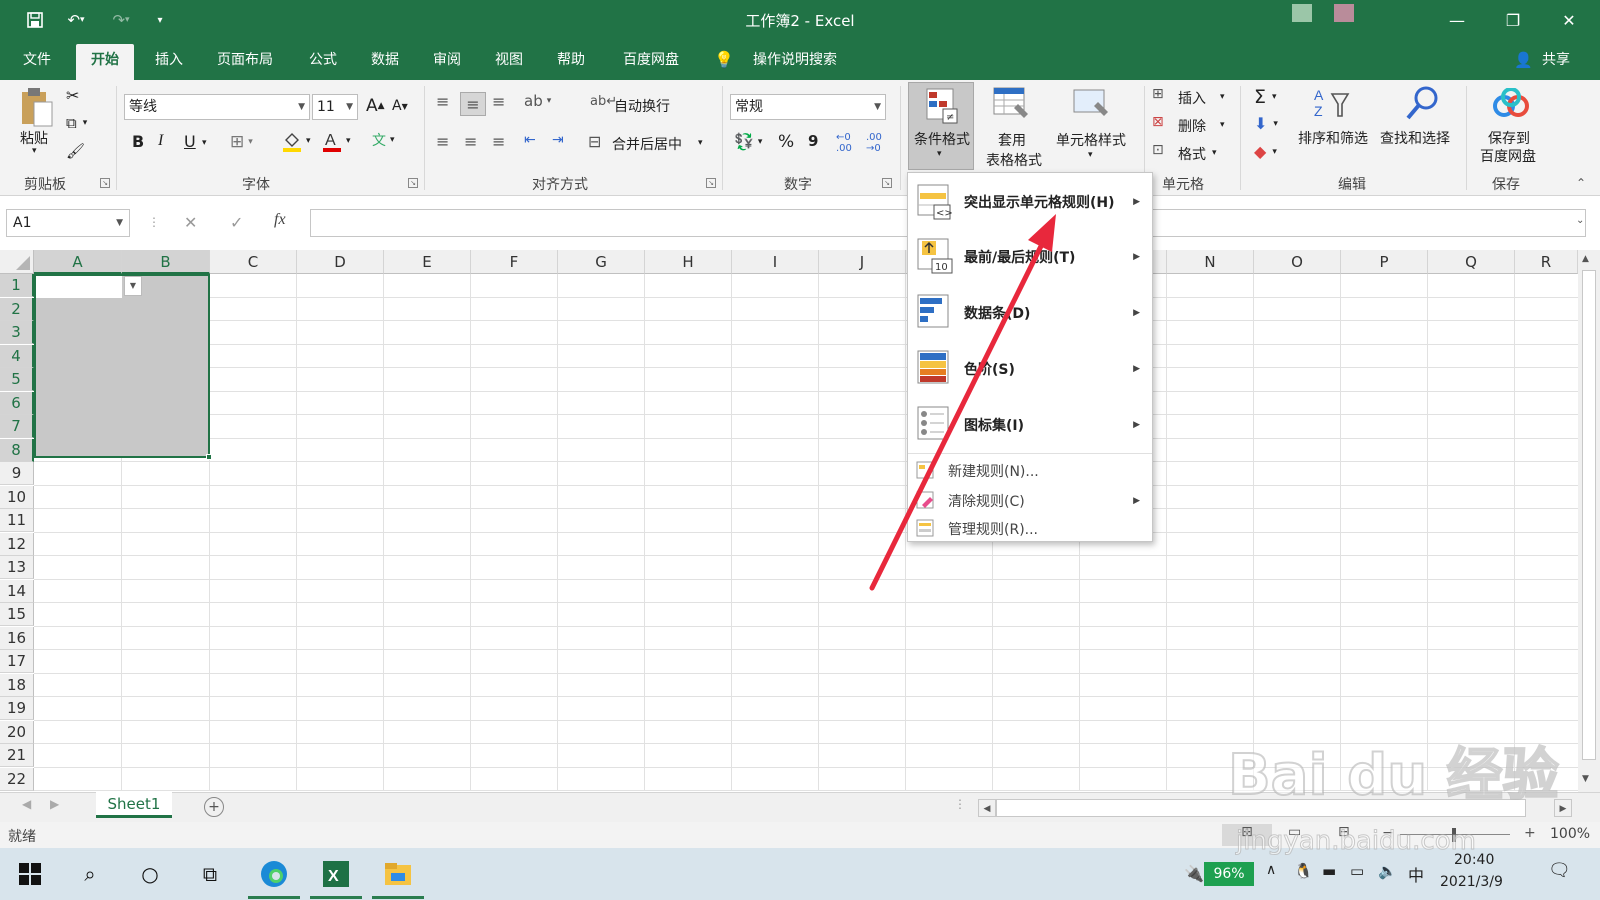 This screenshot has height=900, width=1600. Describe the element at coordinates (214, 807) in the screenshot. I see `add-sheet-icon: +` at that location.